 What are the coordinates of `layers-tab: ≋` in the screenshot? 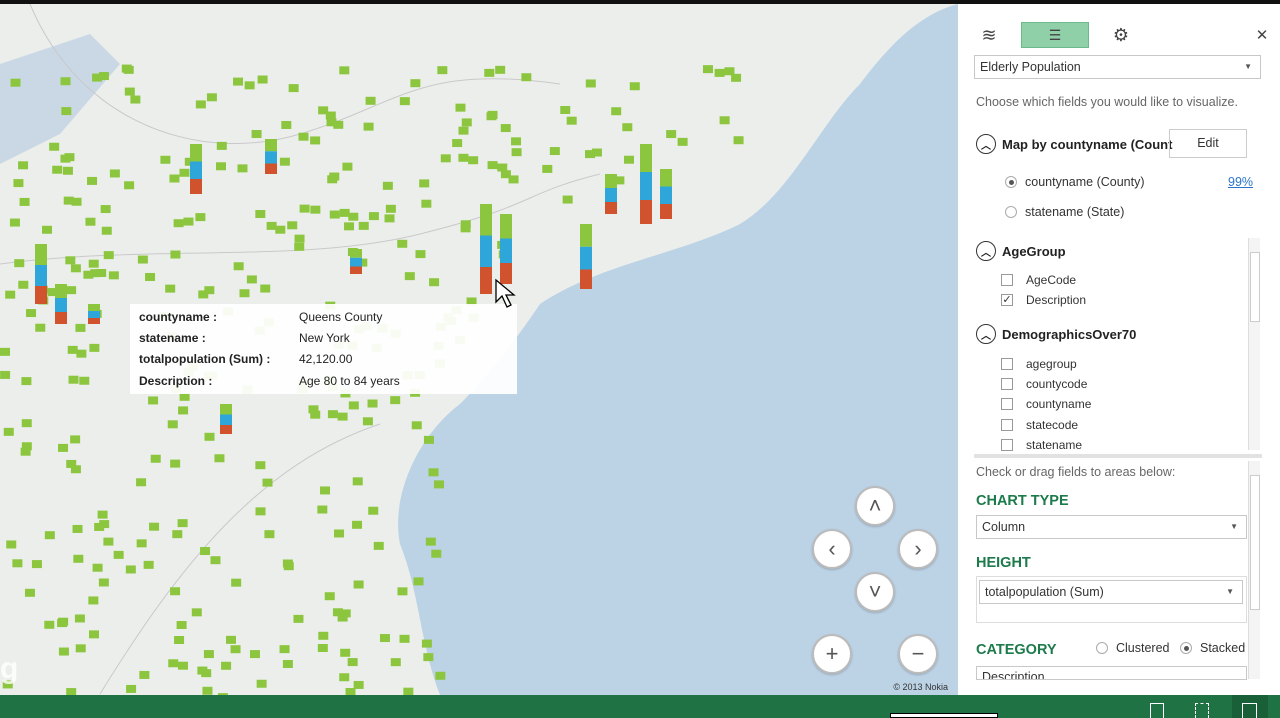 It's located at (989, 35).